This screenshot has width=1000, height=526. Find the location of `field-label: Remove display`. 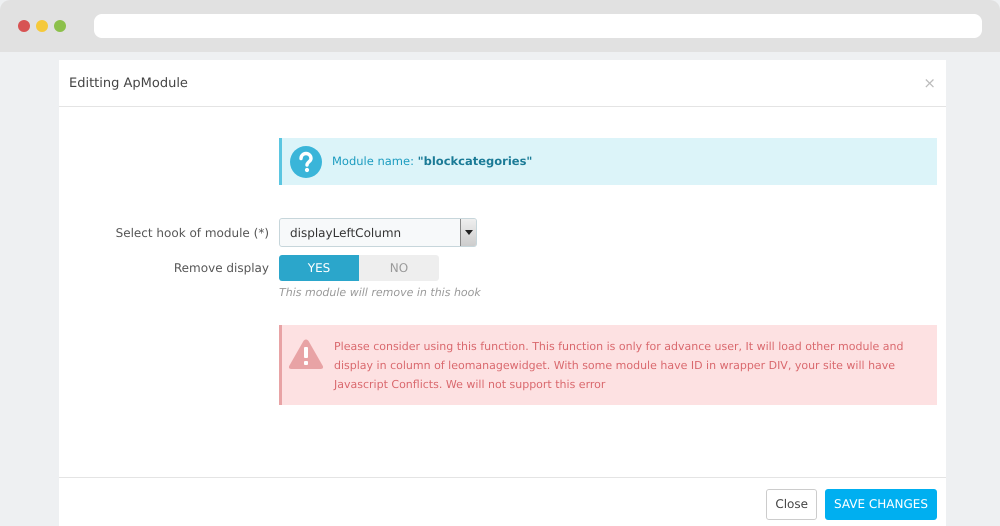

field-label: Remove display is located at coordinates (221, 268).